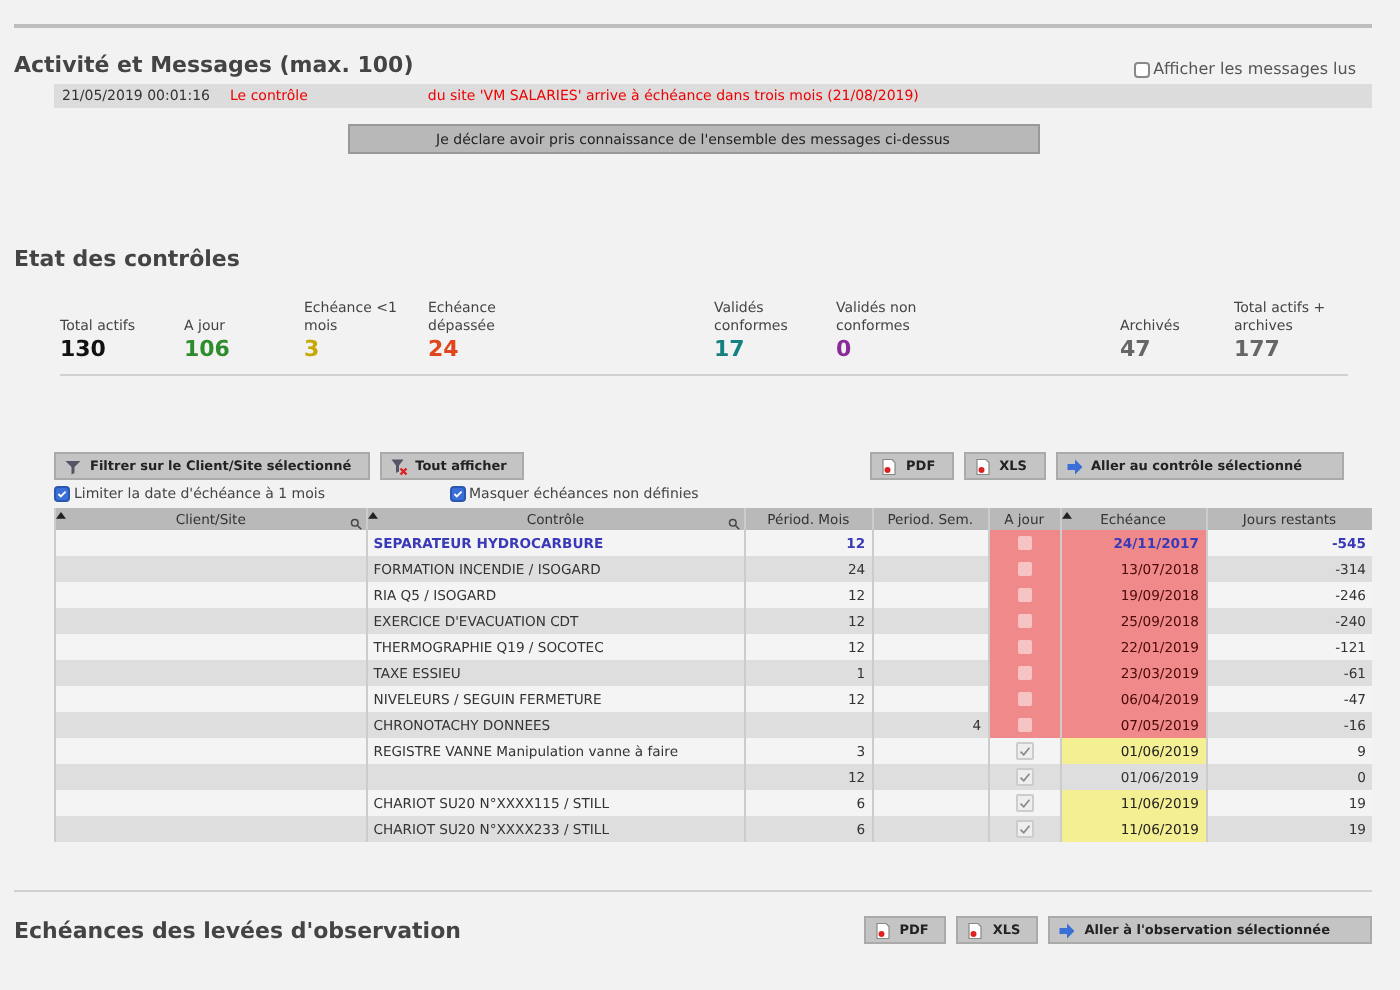 Image resolution: width=1400 pixels, height=990 pixels. I want to click on stat-value: 3, so click(313, 349).